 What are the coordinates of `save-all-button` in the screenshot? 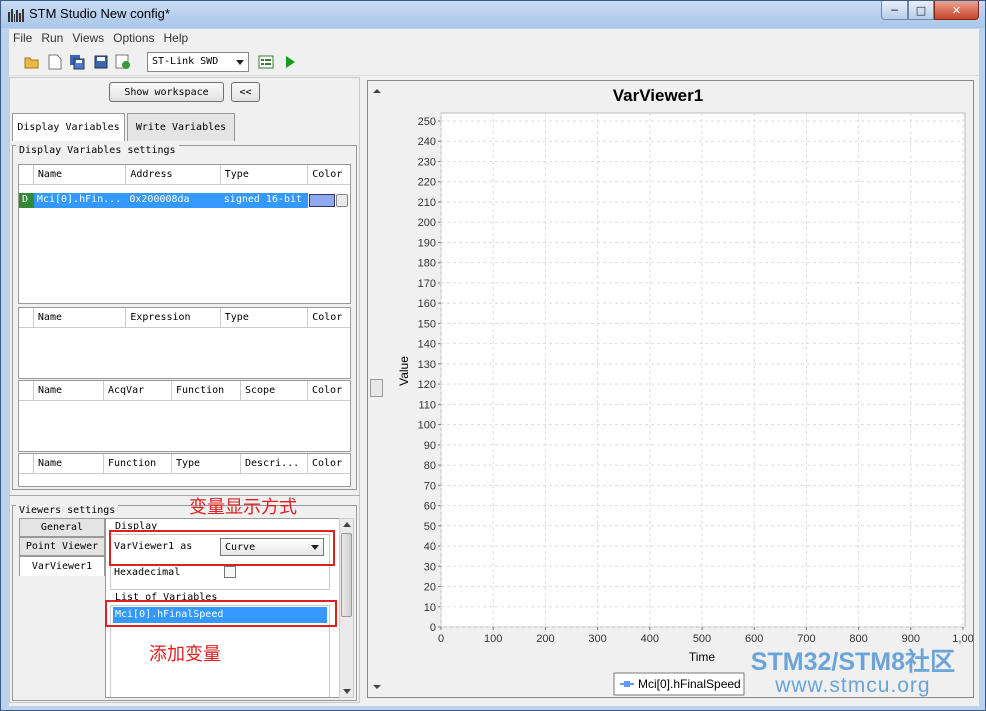 It's located at (77, 62).